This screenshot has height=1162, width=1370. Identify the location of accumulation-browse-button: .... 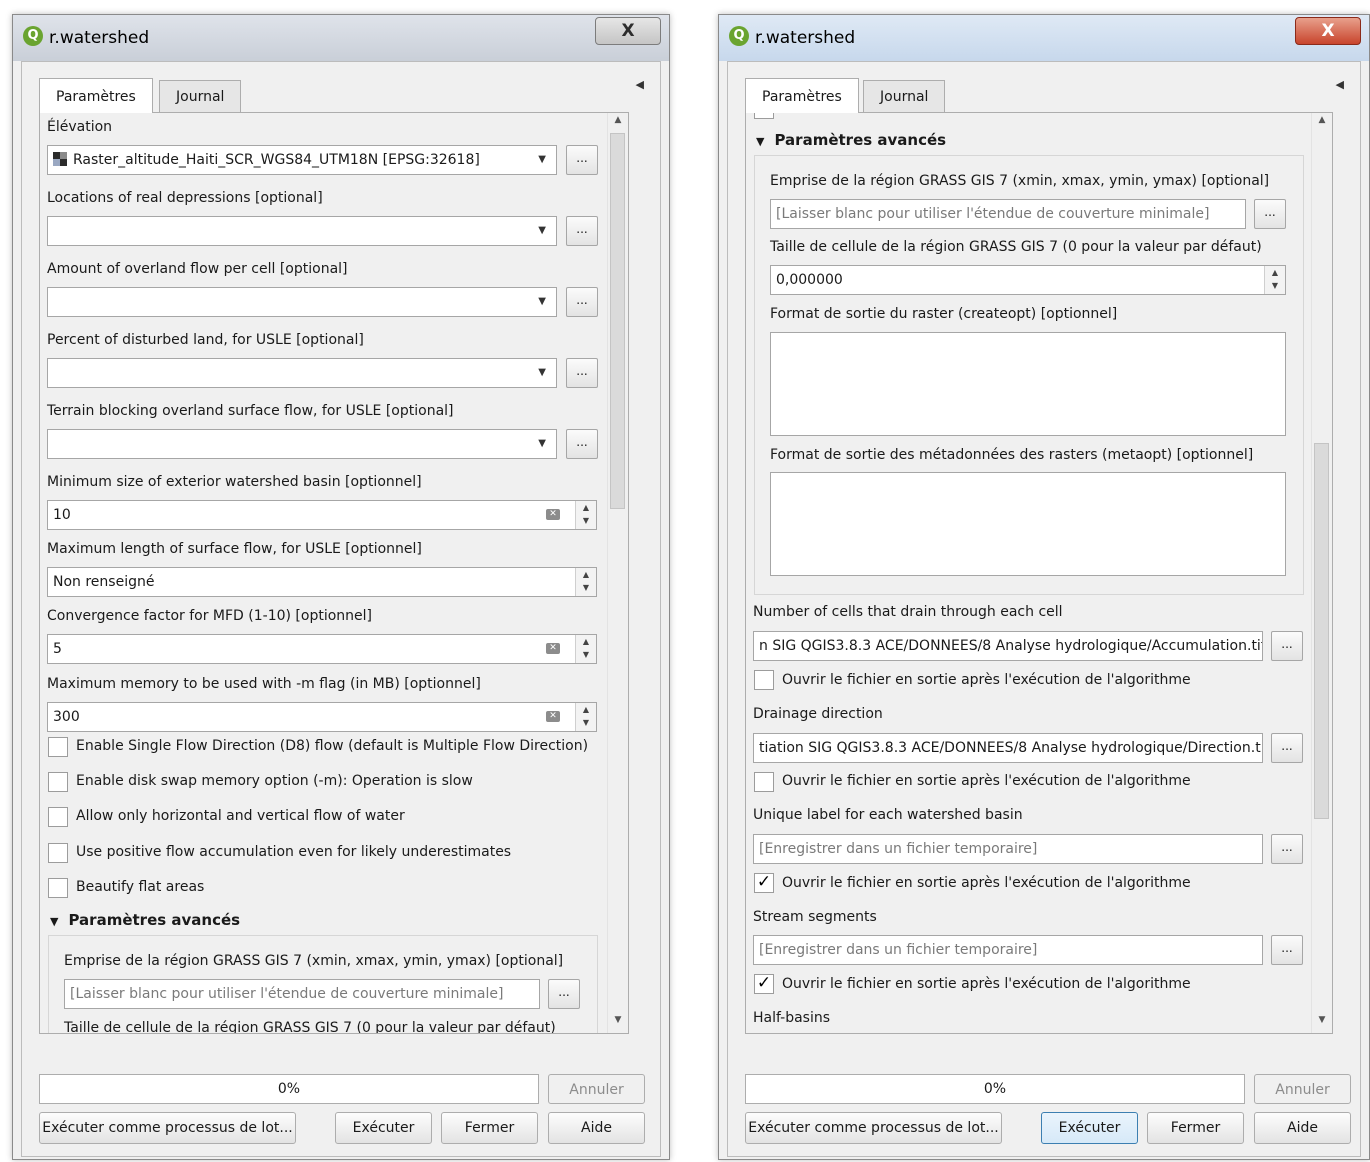
(1287, 646).